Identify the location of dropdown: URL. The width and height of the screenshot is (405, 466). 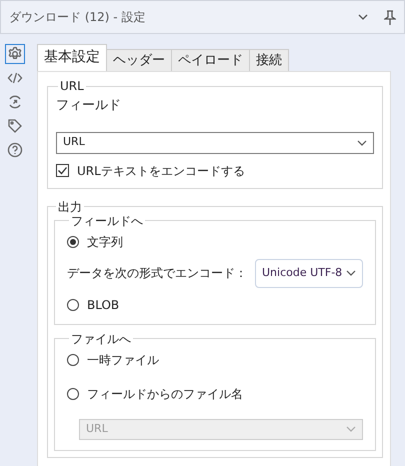
(215, 143).